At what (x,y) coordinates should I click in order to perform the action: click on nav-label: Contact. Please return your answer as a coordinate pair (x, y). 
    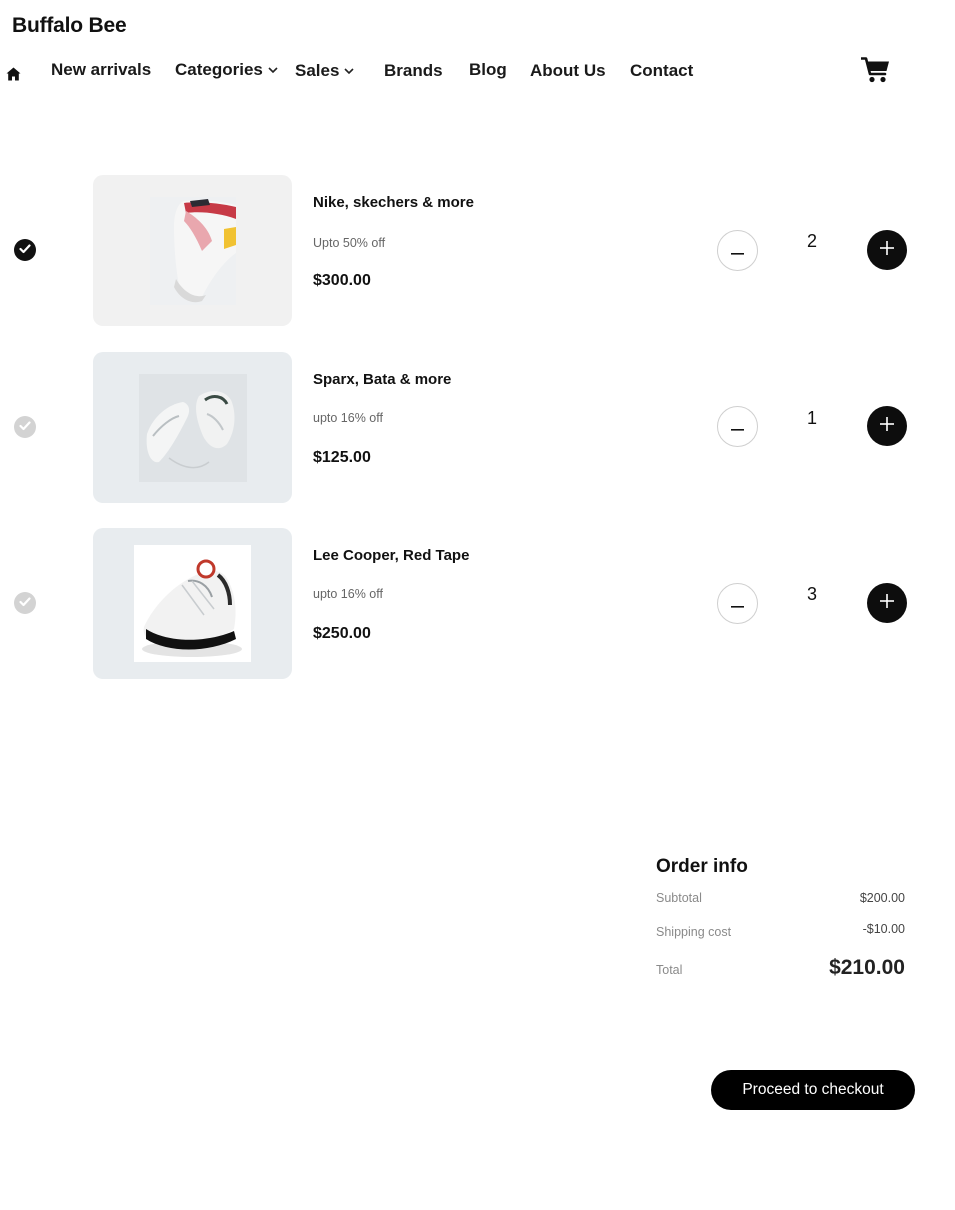
    Looking at the image, I should click on (662, 70).